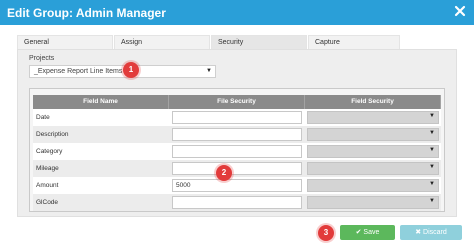 This screenshot has height=249, width=474. Describe the element at coordinates (101, 102) in the screenshot. I see `header-field-name: Field Name` at that location.